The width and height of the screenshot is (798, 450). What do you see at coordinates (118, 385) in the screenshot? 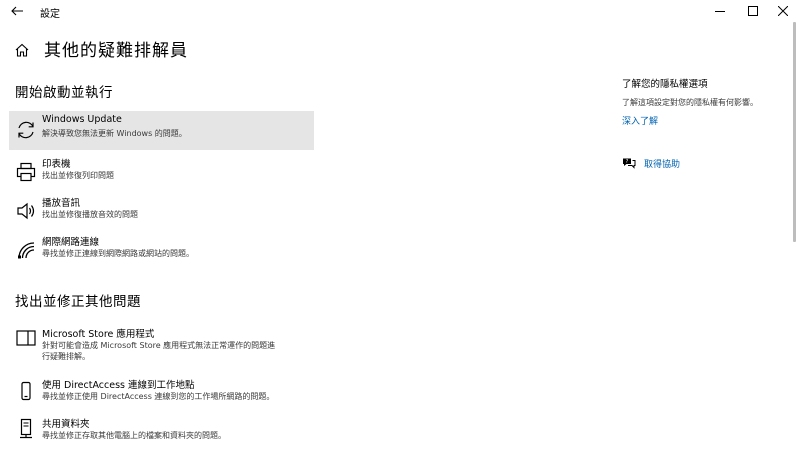
I see `troubleshooter-name: 使用 DirectAccess 連線到工作地點` at bounding box center [118, 385].